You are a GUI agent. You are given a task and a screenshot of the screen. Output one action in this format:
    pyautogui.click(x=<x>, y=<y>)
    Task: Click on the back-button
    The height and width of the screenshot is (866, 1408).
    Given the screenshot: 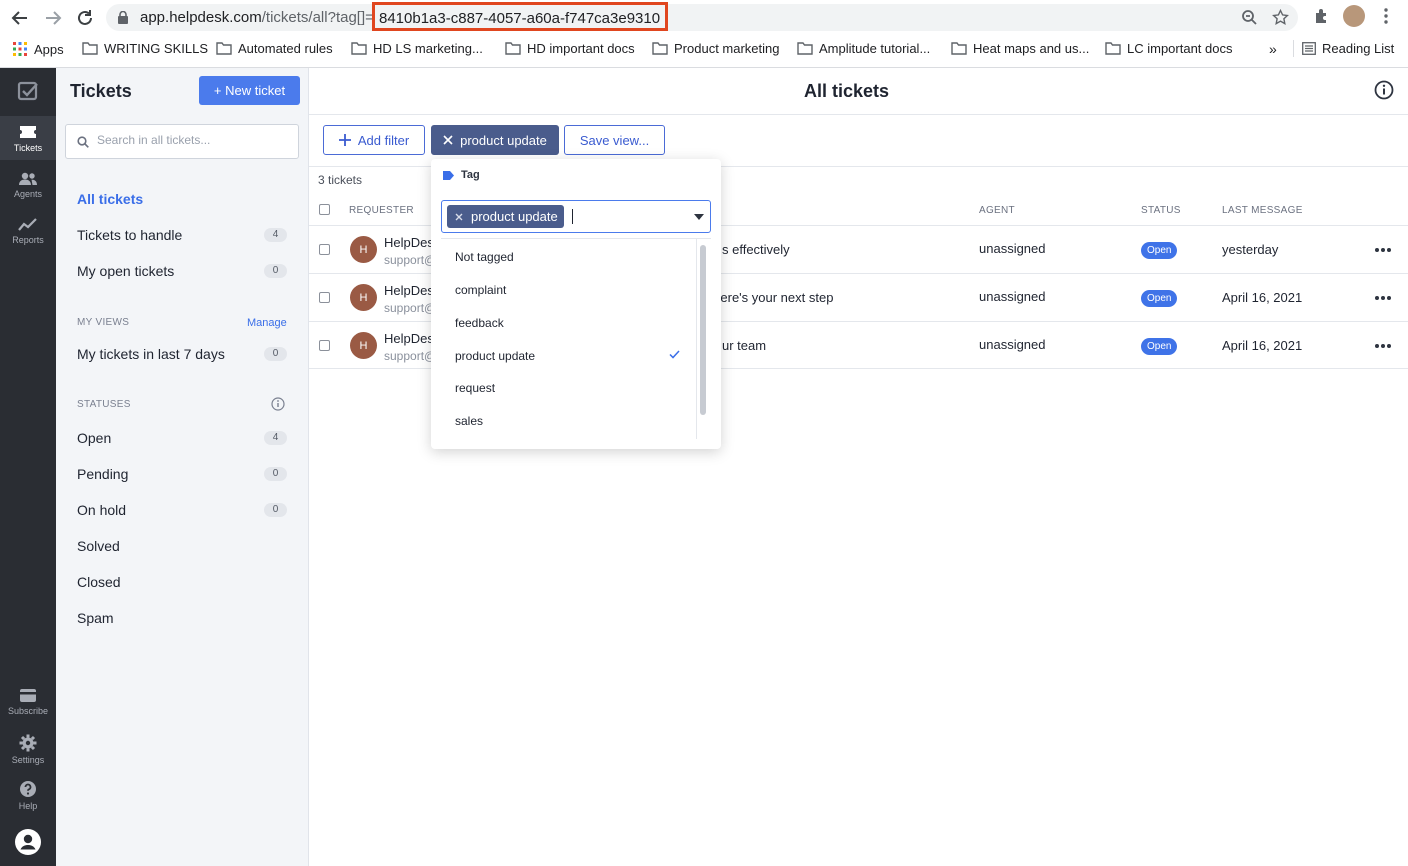 What is the action you would take?
    pyautogui.click(x=20, y=18)
    